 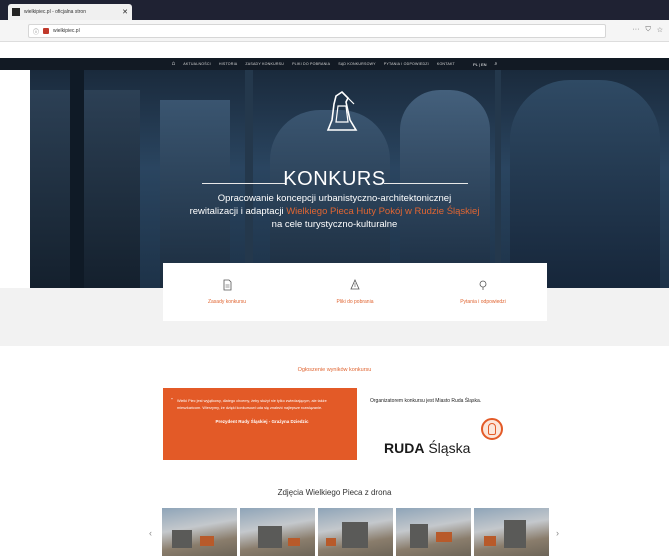 I want to click on favicon-icon, so click(x=16, y=12).